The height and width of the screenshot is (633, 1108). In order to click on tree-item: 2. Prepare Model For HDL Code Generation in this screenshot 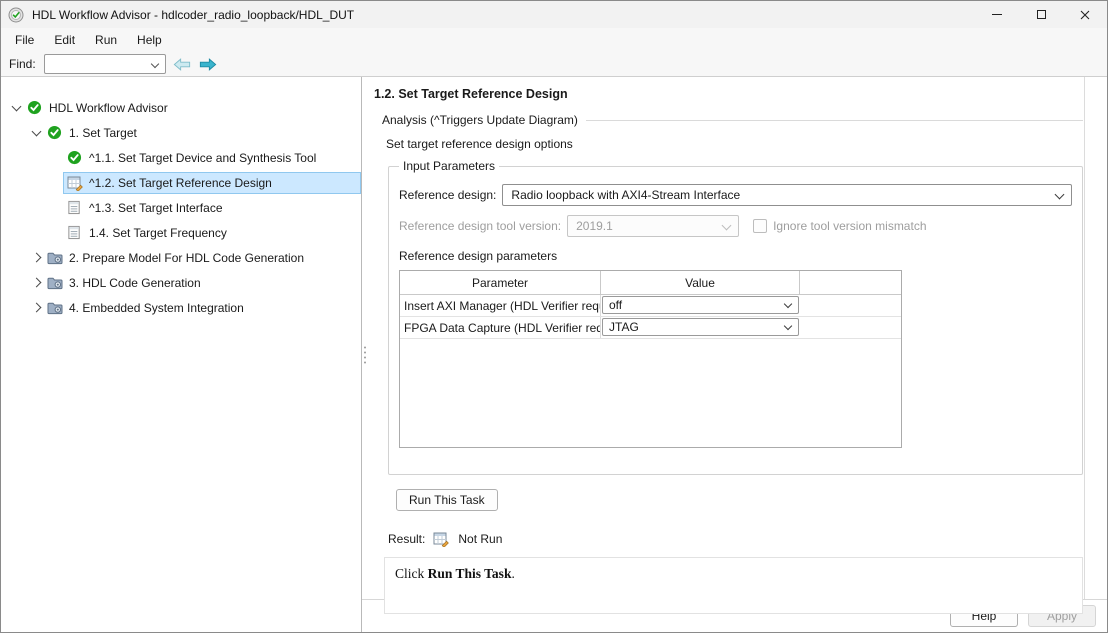, I will do `click(181, 257)`.